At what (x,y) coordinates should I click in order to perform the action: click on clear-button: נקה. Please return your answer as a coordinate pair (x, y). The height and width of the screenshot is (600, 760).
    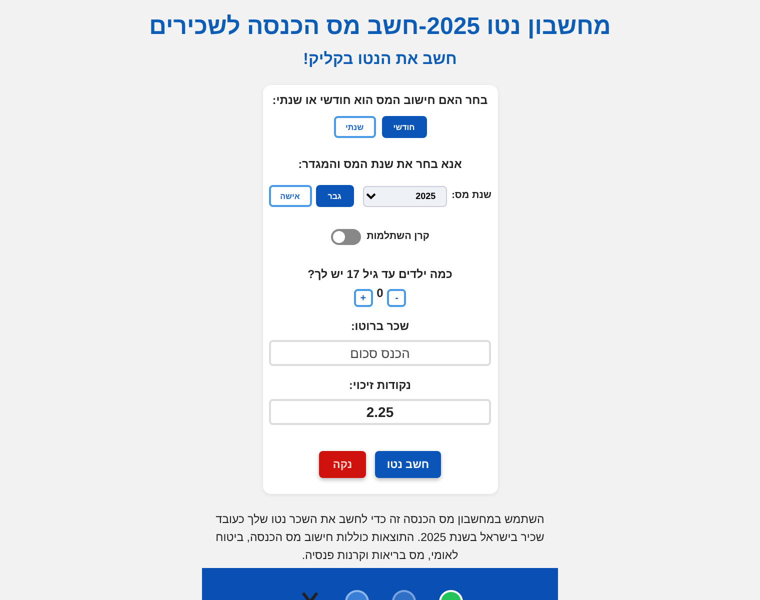
    Looking at the image, I should click on (342, 464).